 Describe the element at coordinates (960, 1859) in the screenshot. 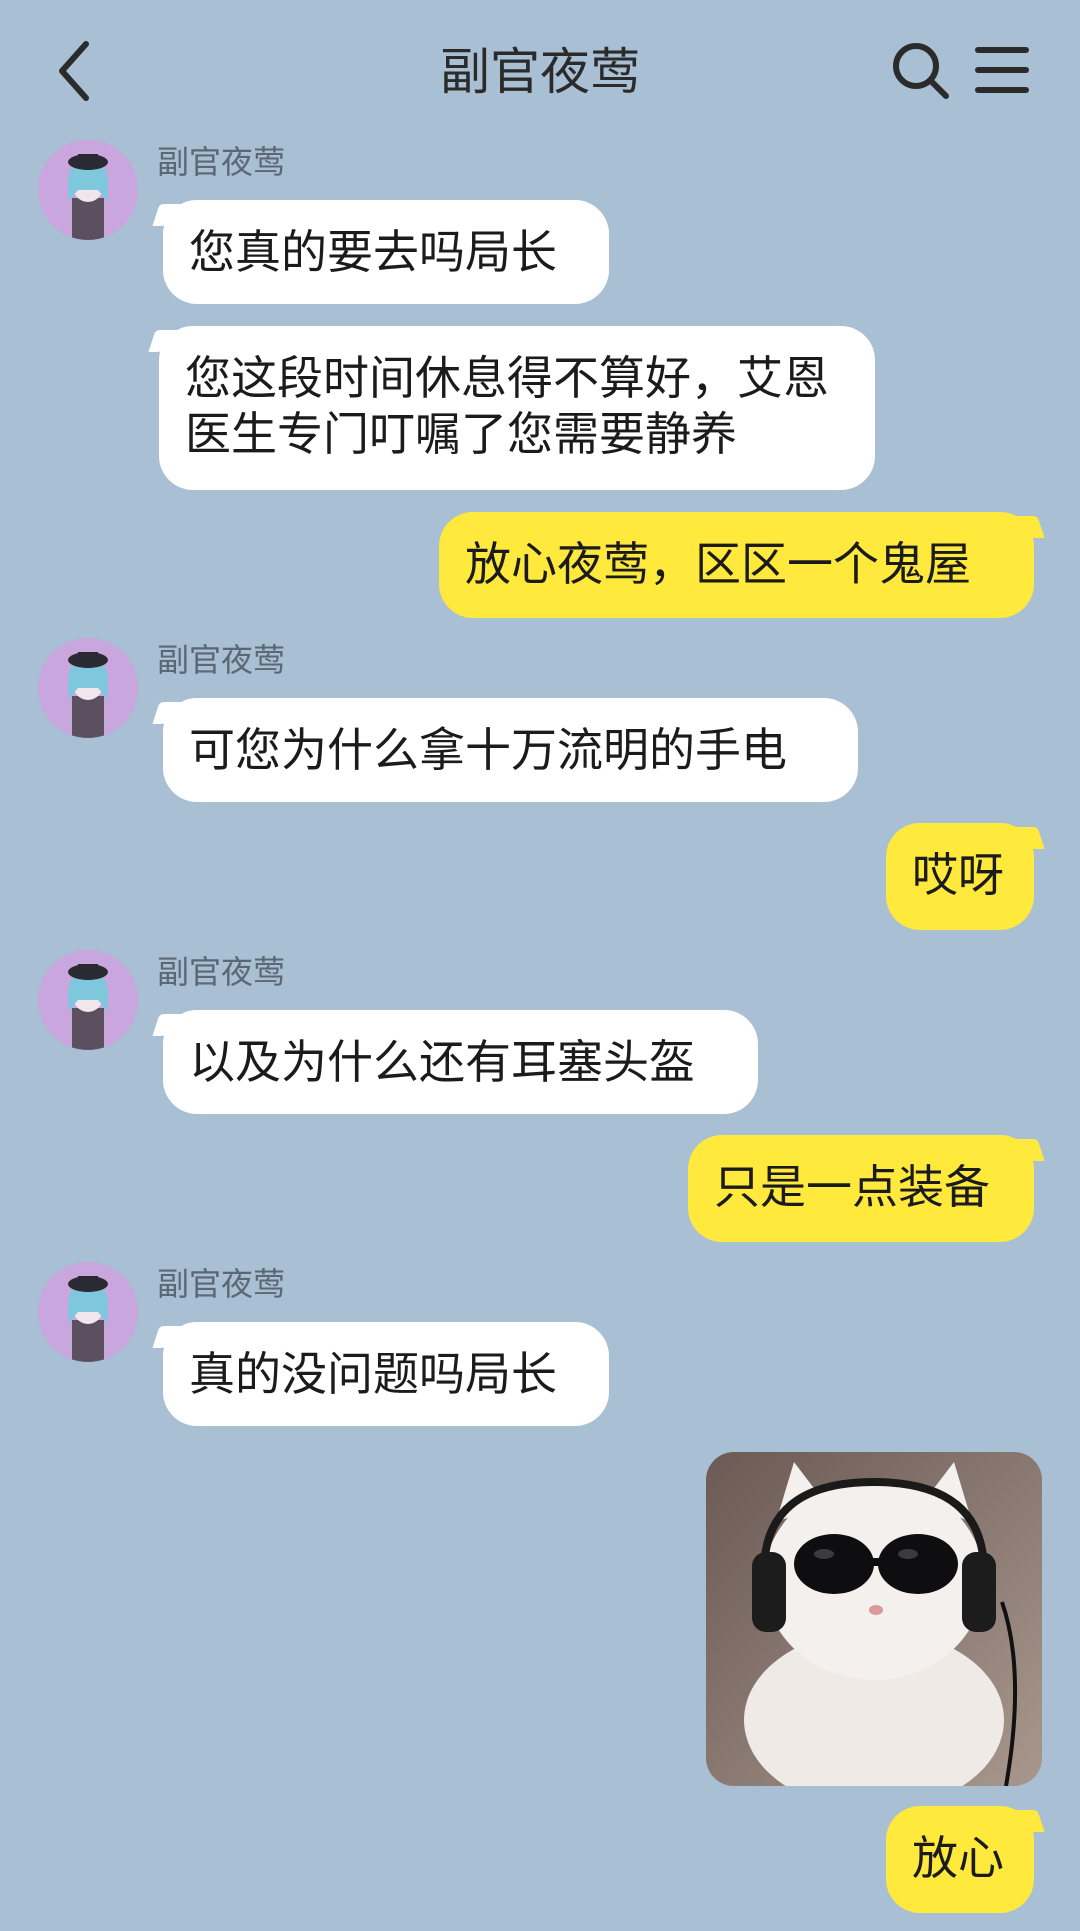

I see `message-bubble-outgoing: 放心` at that location.